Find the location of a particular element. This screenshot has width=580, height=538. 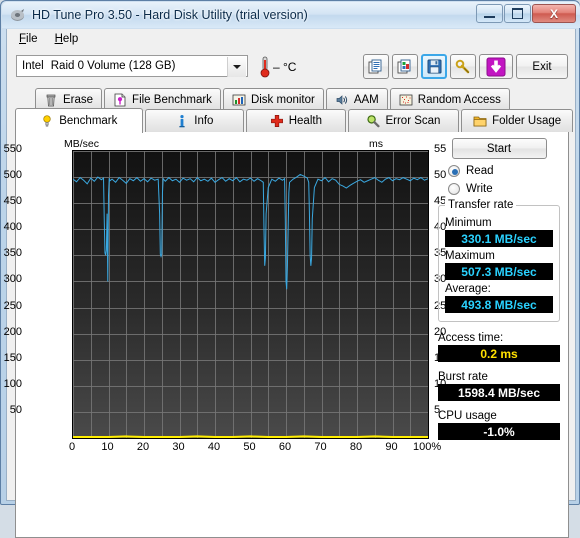

x-axis-ticks: 0 10 20 30 40 50 60 70 80 90 100% is located at coordinates (238, 449).